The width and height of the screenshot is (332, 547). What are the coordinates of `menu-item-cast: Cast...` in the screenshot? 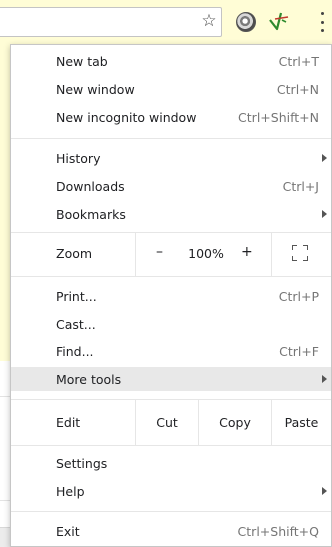 It's located at (171, 324).